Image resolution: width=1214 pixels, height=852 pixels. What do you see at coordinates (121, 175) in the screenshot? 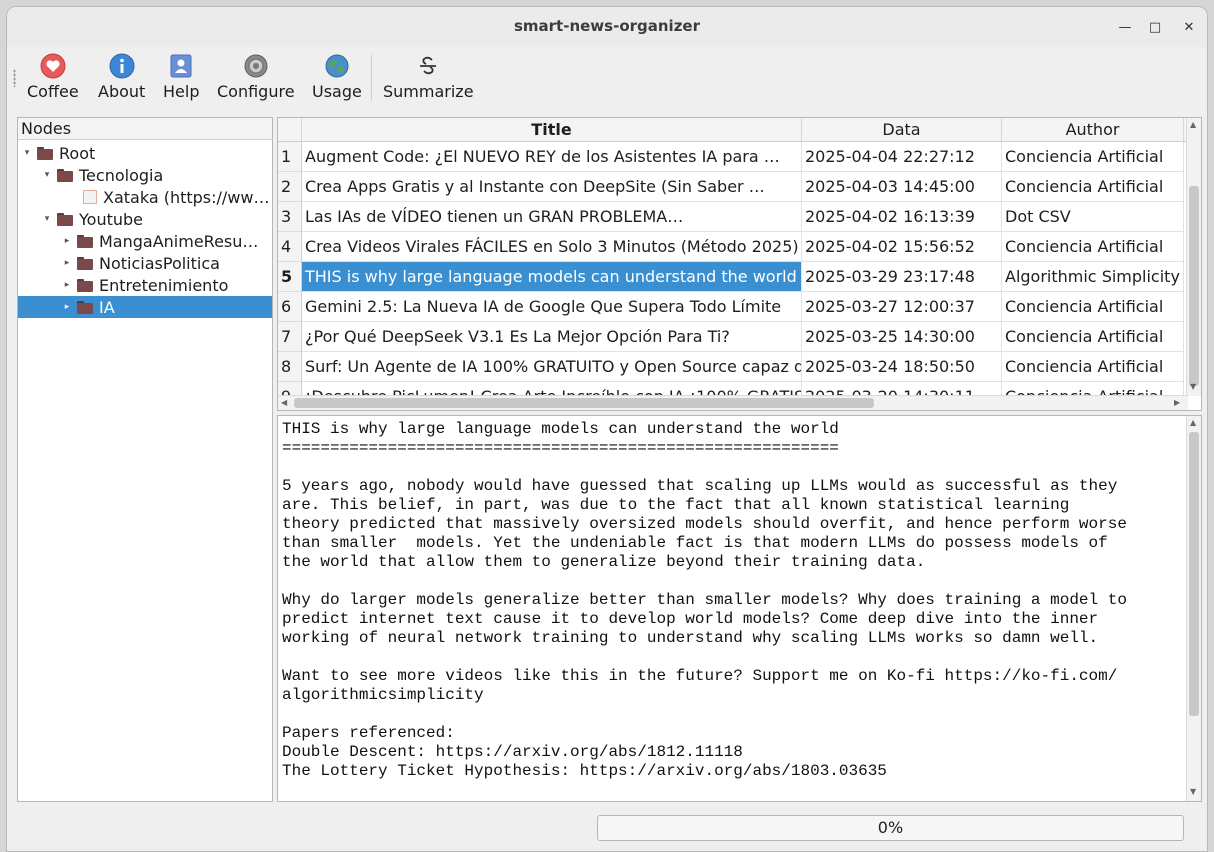
I see `tree-node-label: Tecnologia` at bounding box center [121, 175].